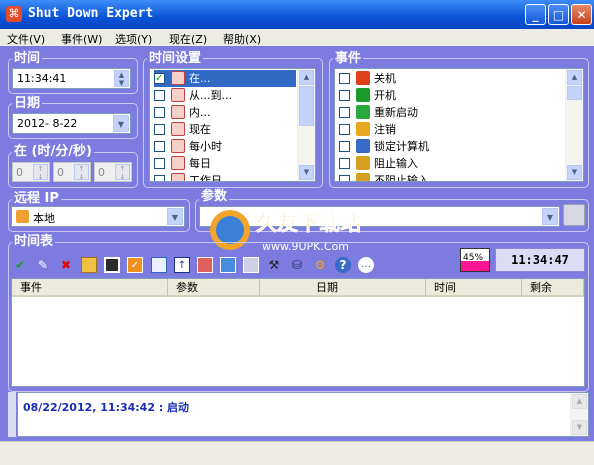 Image resolution: width=594 pixels, height=465 pixels. Describe the element at coordinates (26, 39) in the screenshot. I see `menu-file: 文件(V)` at that location.